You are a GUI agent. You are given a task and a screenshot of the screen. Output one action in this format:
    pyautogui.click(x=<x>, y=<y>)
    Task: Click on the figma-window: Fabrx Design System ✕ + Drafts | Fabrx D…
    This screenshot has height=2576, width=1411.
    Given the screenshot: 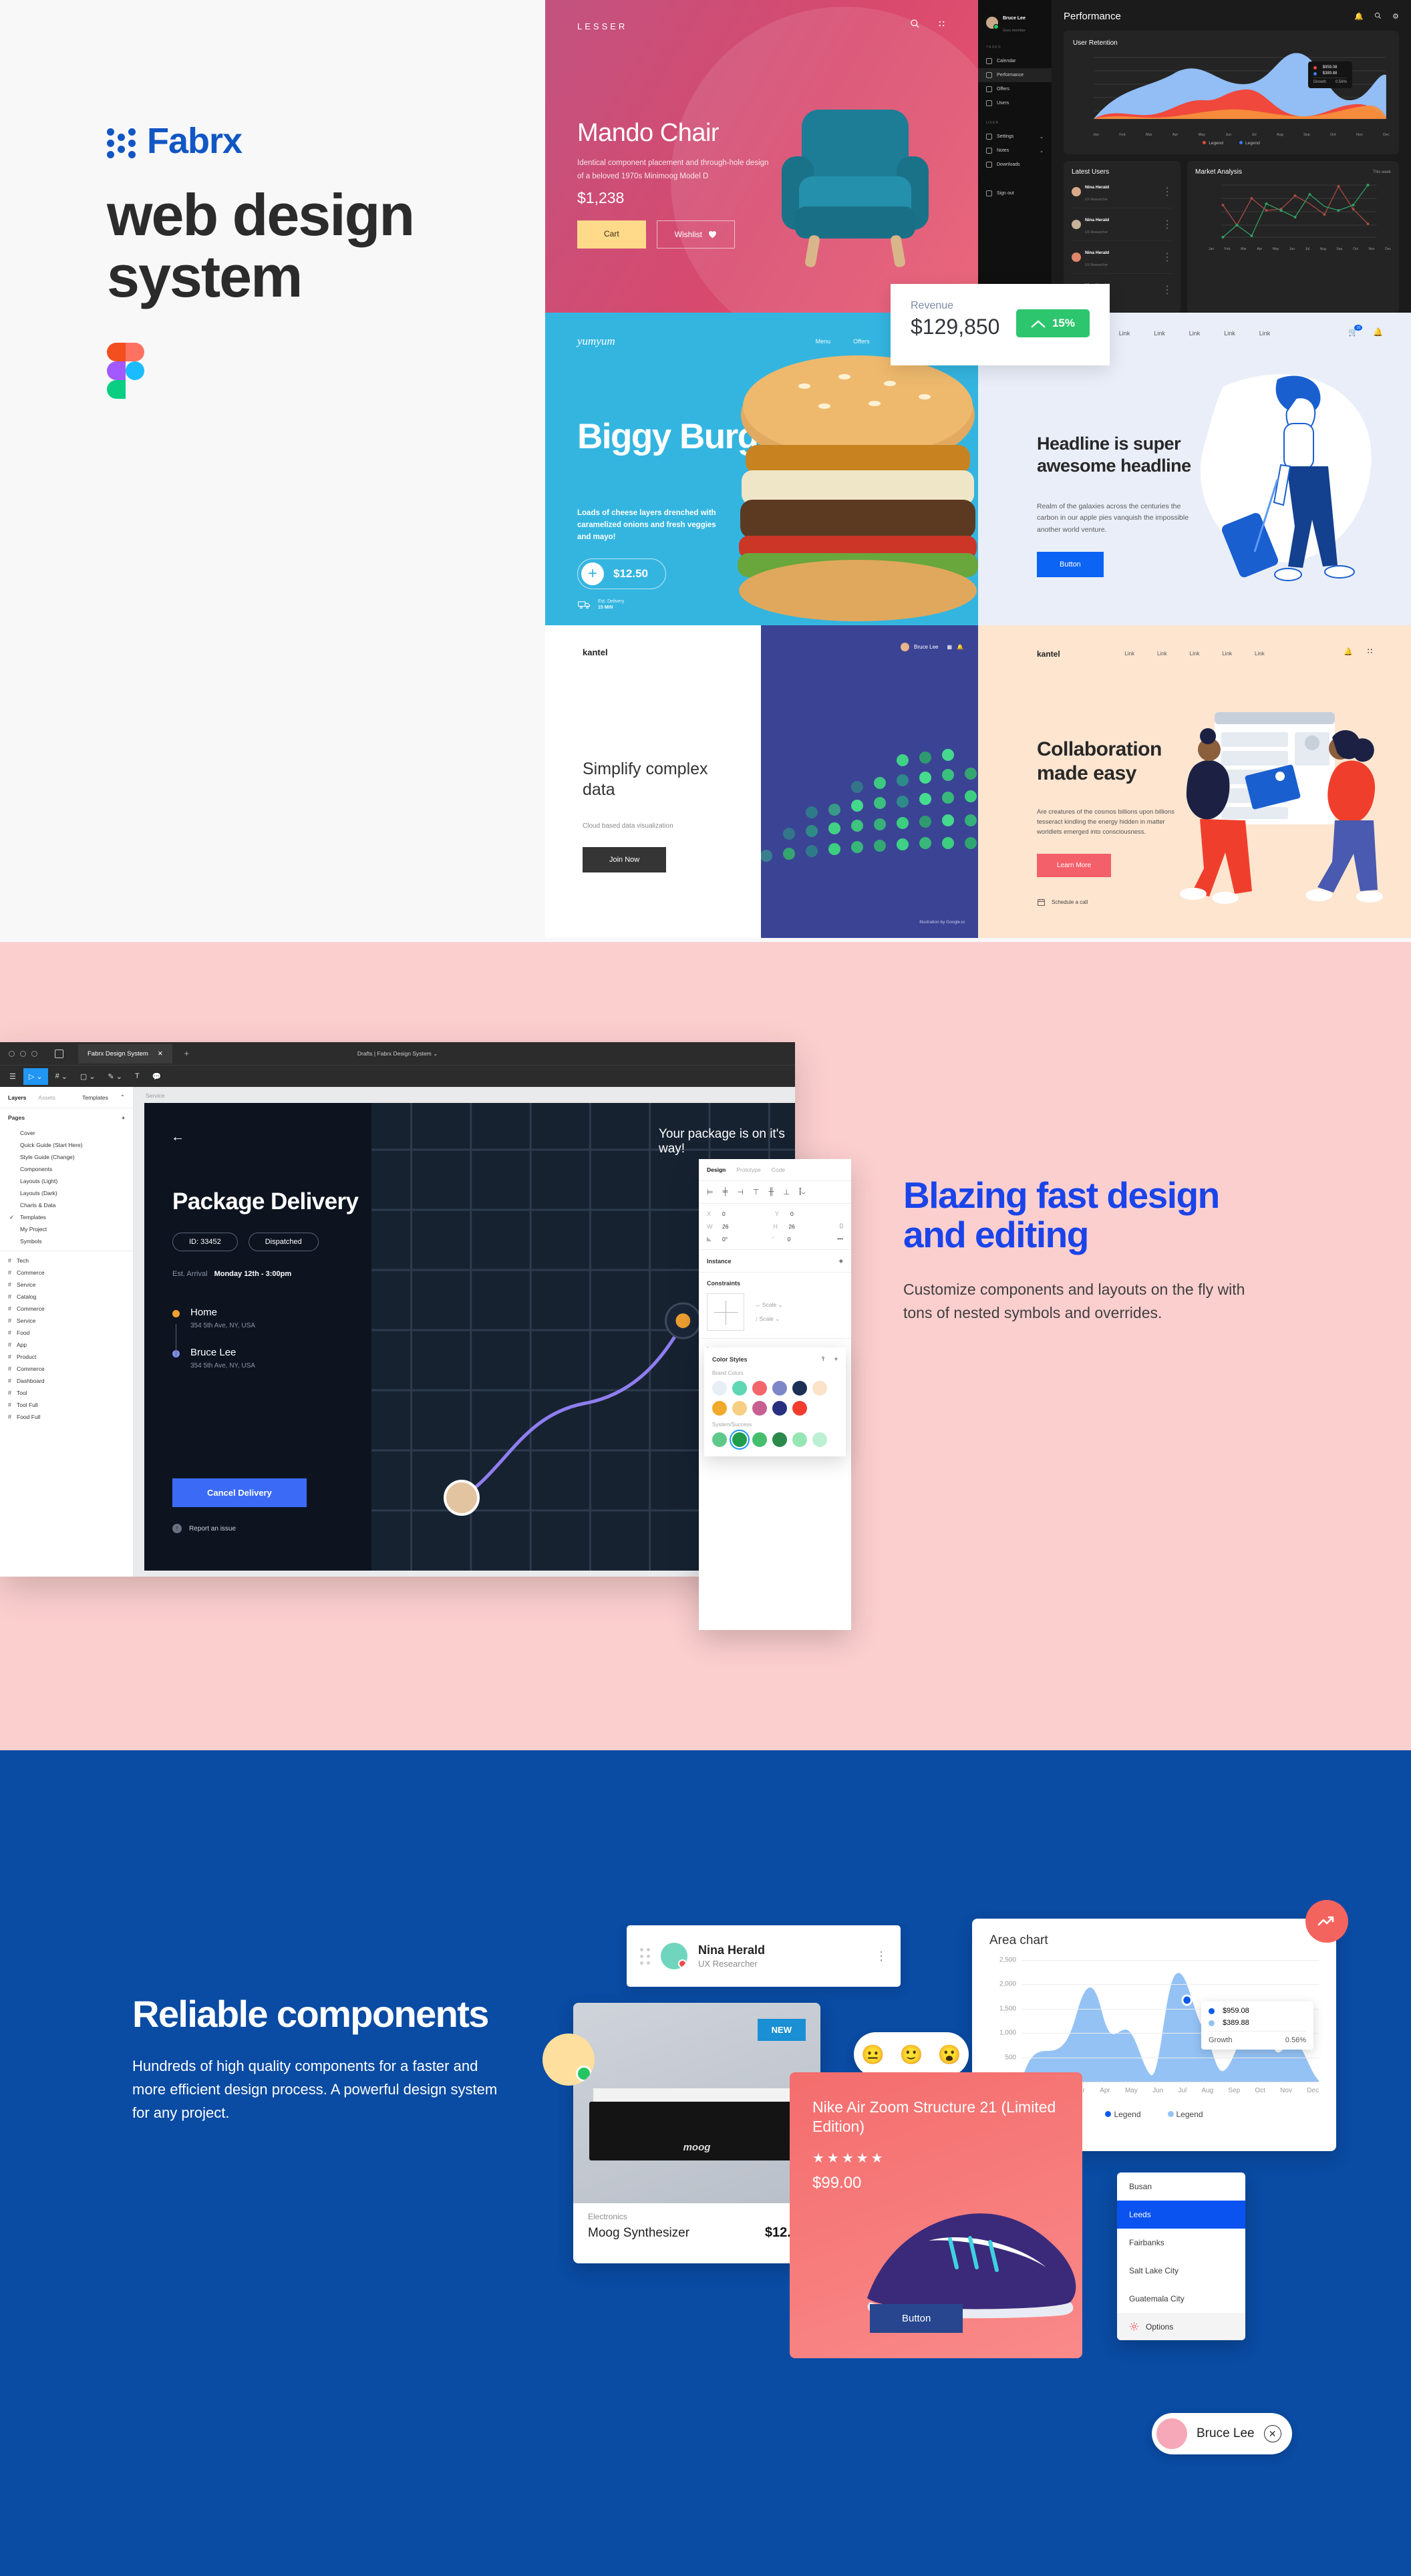 What is the action you would take?
    pyautogui.click(x=397, y=1309)
    